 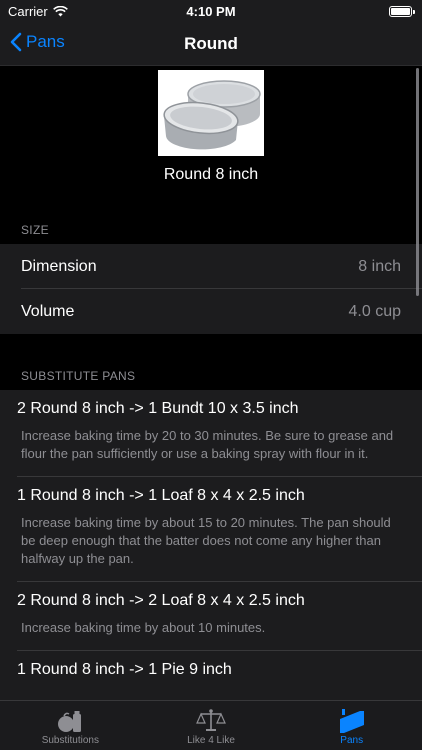 I want to click on tab-like-4-like-label: Like 4 Like, so click(x=211, y=740).